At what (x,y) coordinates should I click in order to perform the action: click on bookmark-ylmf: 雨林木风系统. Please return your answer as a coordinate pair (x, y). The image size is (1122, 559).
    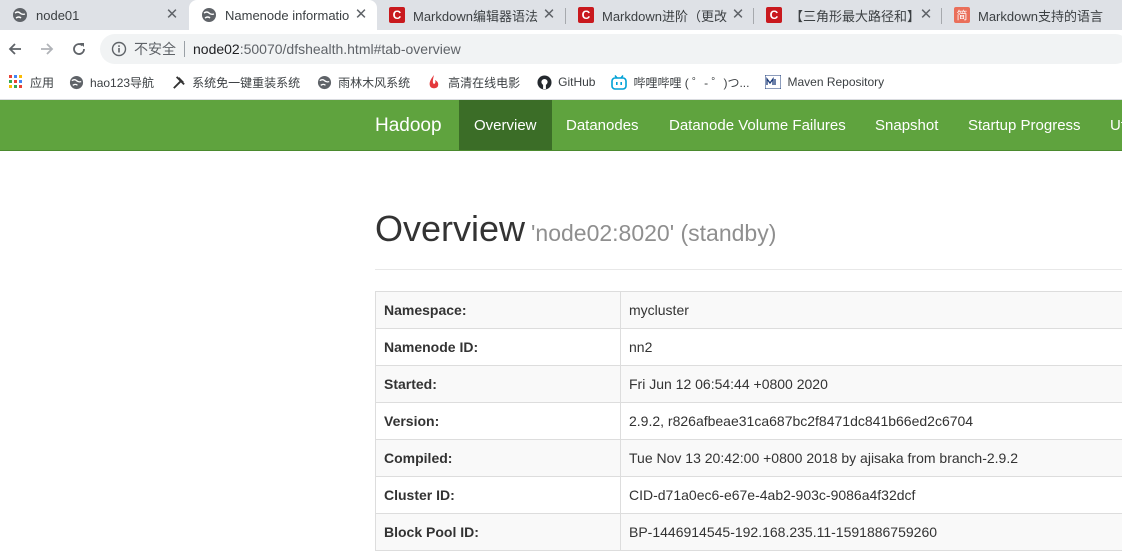
    Looking at the image, I should click on (363, 82).